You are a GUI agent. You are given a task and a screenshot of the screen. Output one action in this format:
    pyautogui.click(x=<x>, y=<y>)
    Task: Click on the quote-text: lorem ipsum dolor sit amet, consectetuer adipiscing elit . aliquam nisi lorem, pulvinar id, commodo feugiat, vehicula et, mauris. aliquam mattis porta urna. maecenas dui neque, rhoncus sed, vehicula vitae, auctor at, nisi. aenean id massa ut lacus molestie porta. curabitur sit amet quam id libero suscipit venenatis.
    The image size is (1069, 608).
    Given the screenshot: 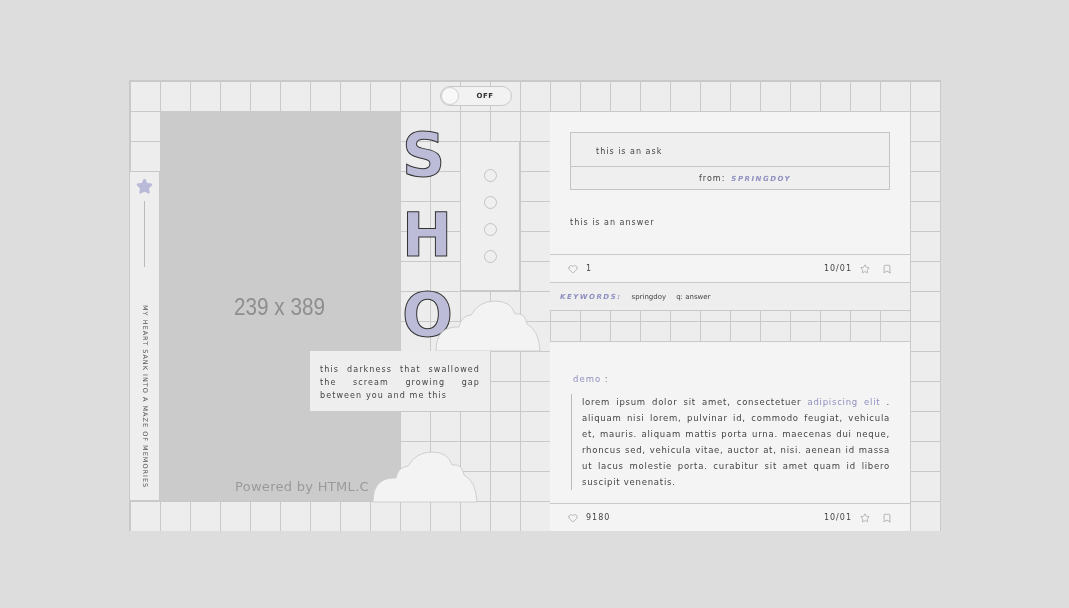 What is the action you would take?
    pyautogui.click(x=730, y=442)
    